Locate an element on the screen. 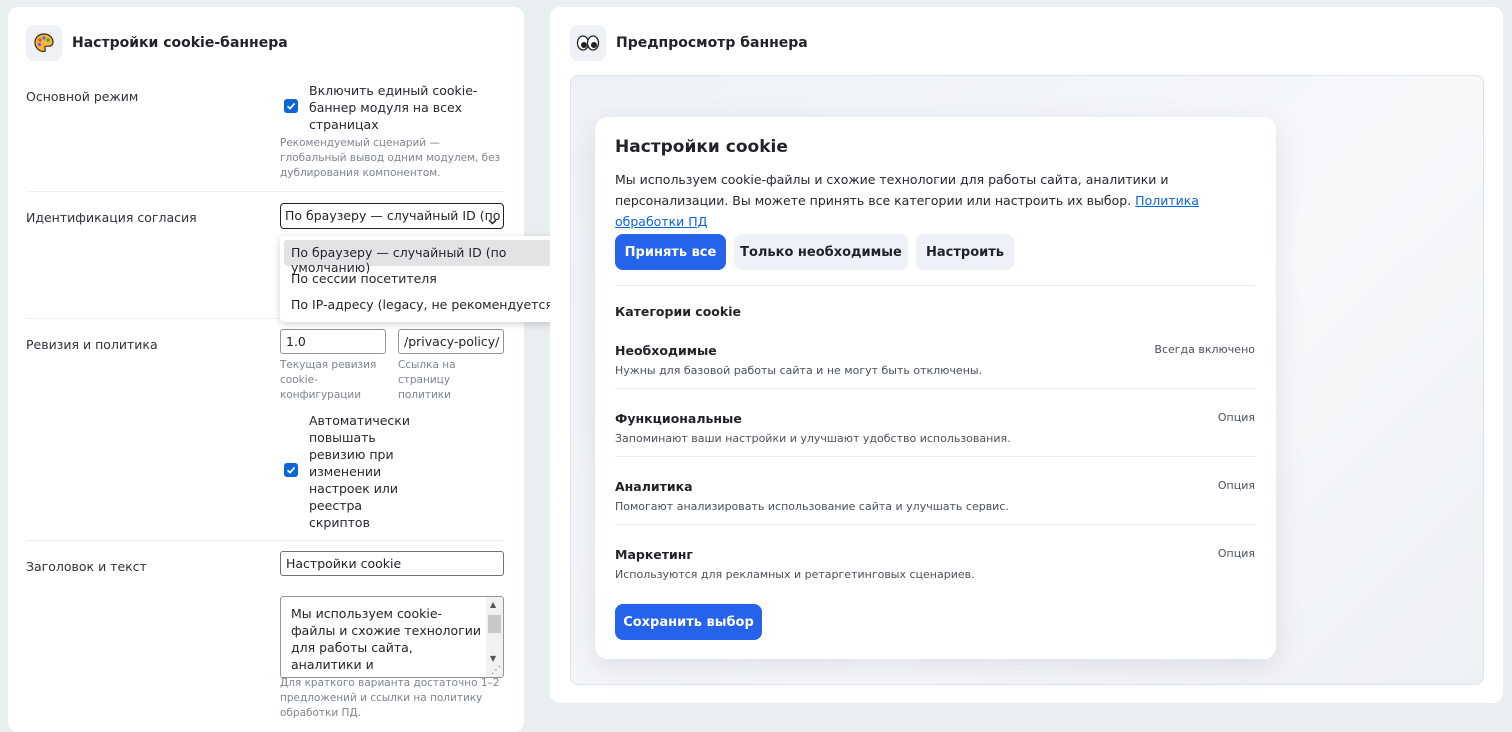 The width and height of the screenshot is (1512, 732). category-status: Всегда включено is located at coordinates (1204, 349).